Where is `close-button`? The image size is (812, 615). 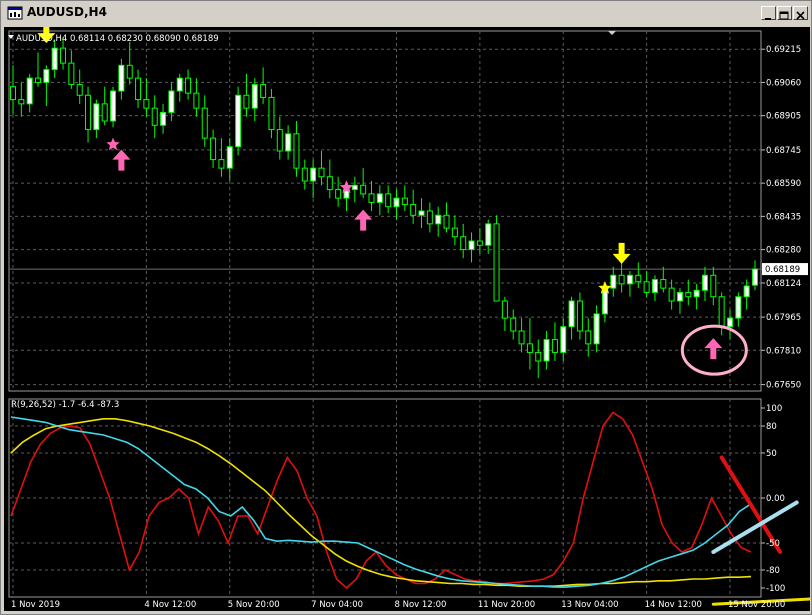 close-button is located at coordinates (800, 13).